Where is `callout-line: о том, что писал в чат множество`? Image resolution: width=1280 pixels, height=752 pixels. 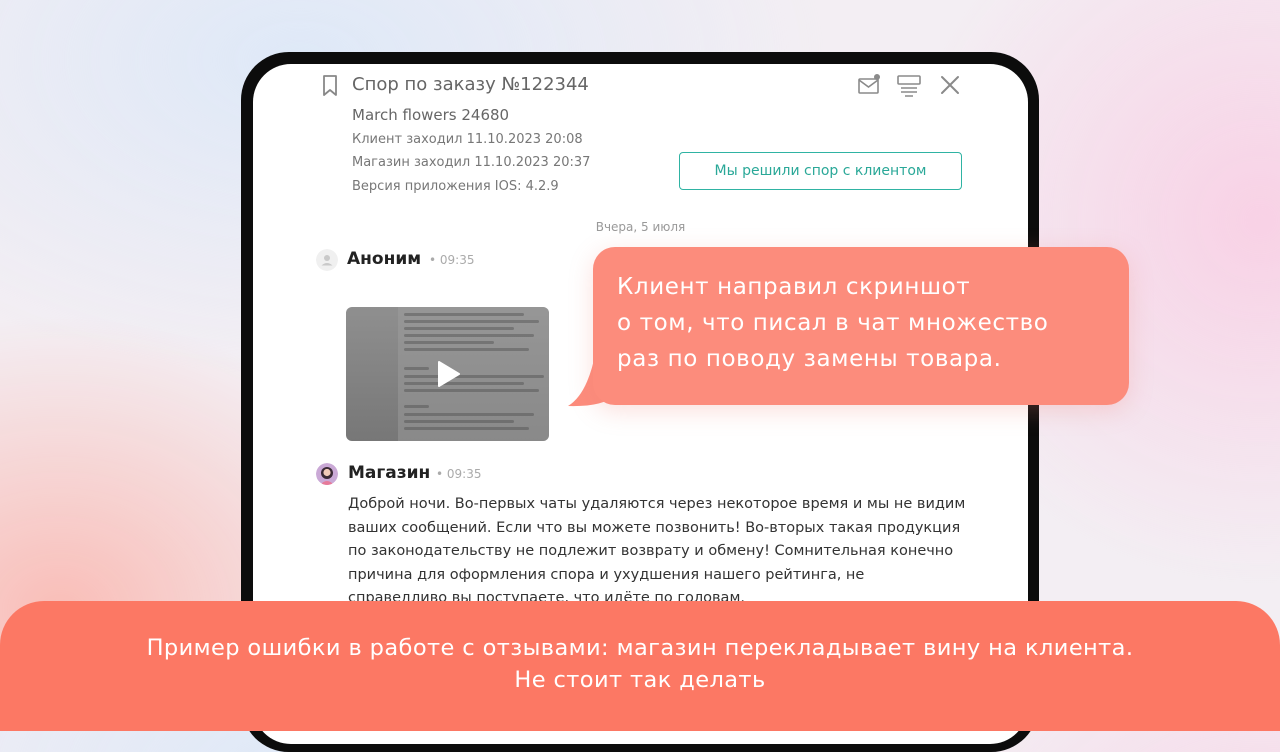
callout-line: о том, что писал в чат множество is located at coordinates (833, 323).